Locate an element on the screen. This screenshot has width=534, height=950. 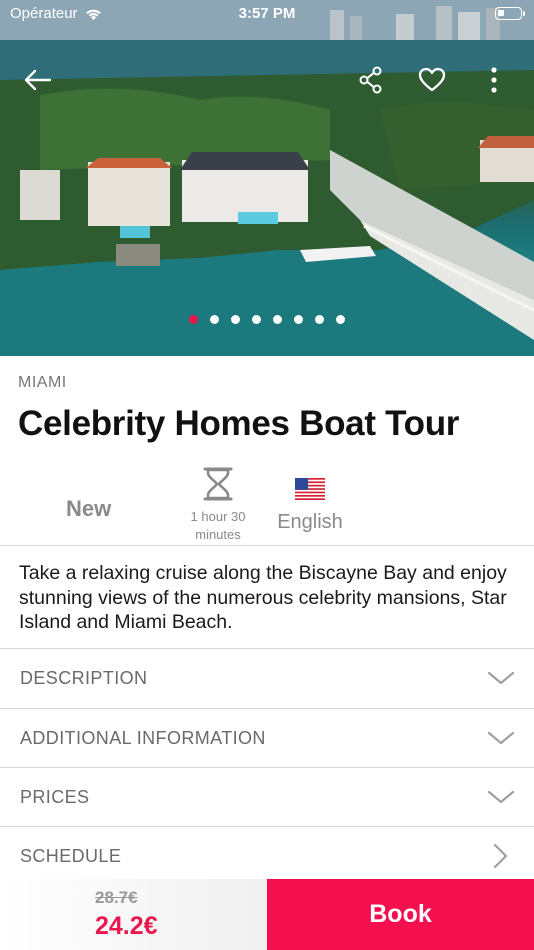
section-label: DESCRIPTION is located at coordinates (84, 678).